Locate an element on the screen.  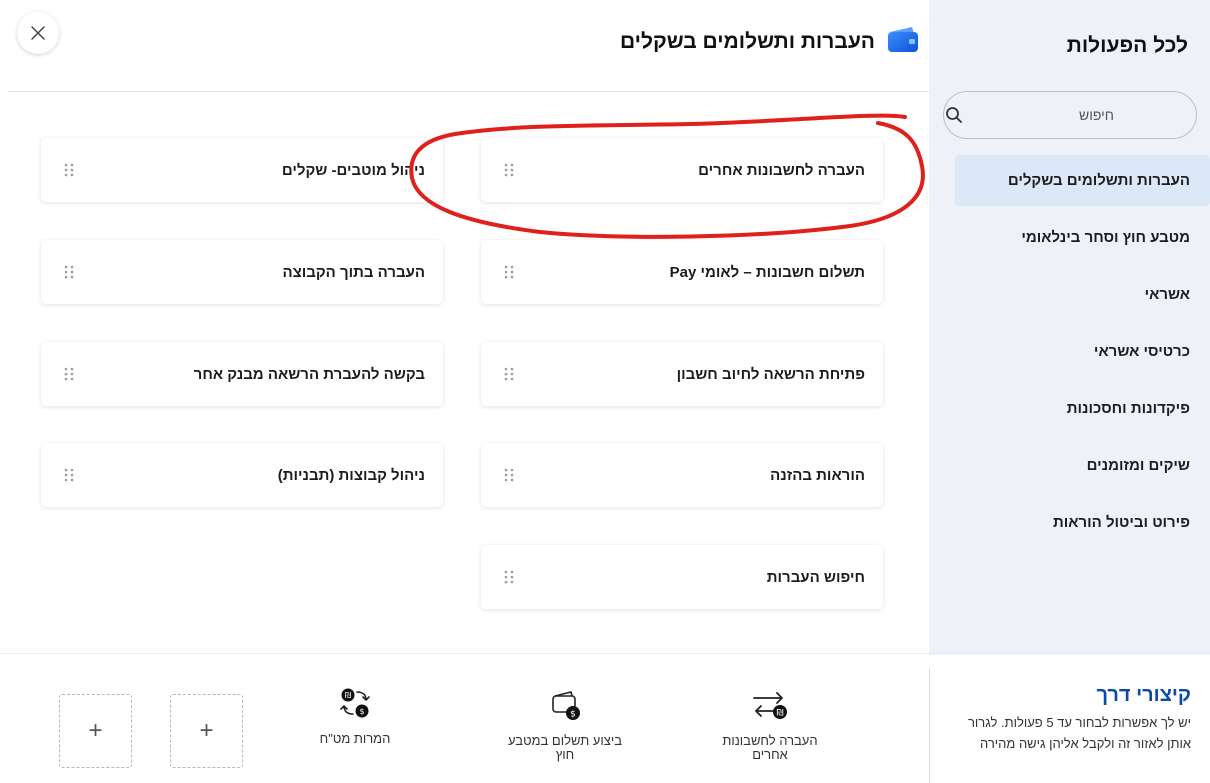
action-card-label: העברה בתוך הקבוצה is located at coordinates (353, 272).